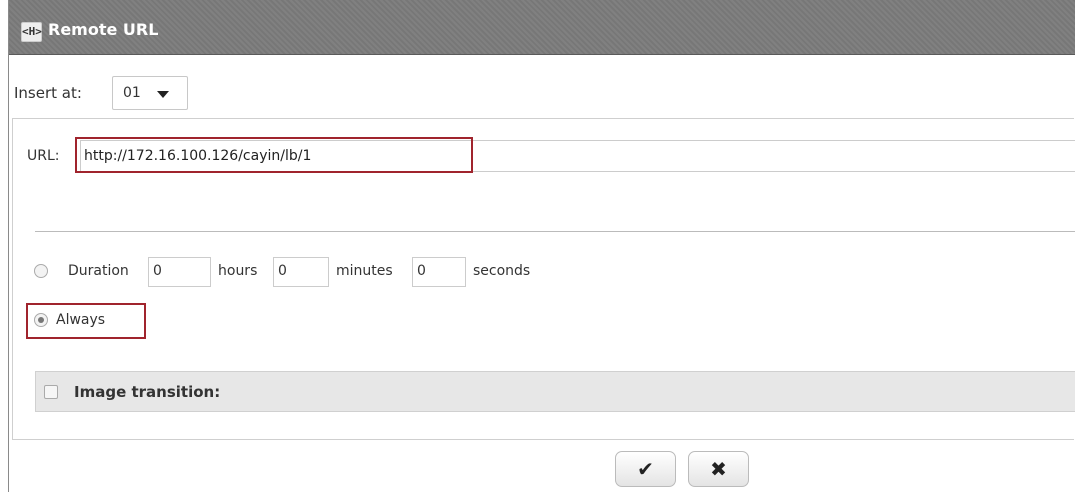 Image resolution: width=1075 pixels, height=492 pixels. What do you see at coordinates (421, 271) in the screenshot?
I see `seconds-value: 0` at bounding box center [421, 271].